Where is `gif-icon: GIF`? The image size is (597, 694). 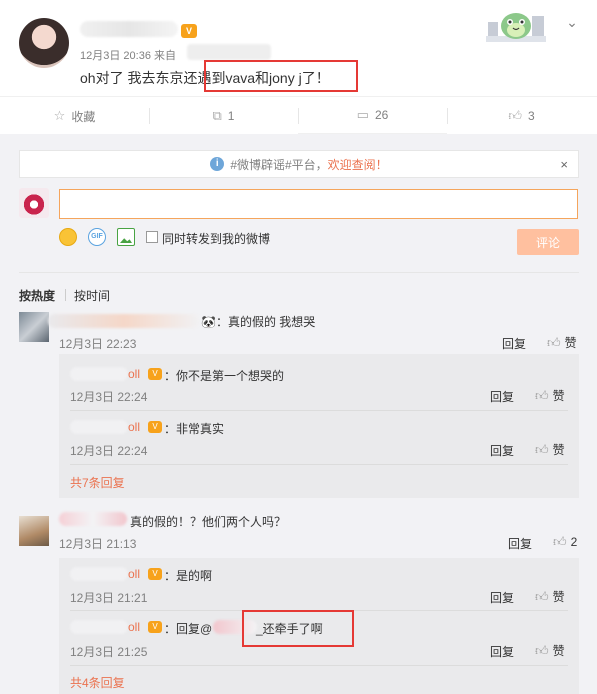
gif-icon: GIF is located at coordinates (97, 237).